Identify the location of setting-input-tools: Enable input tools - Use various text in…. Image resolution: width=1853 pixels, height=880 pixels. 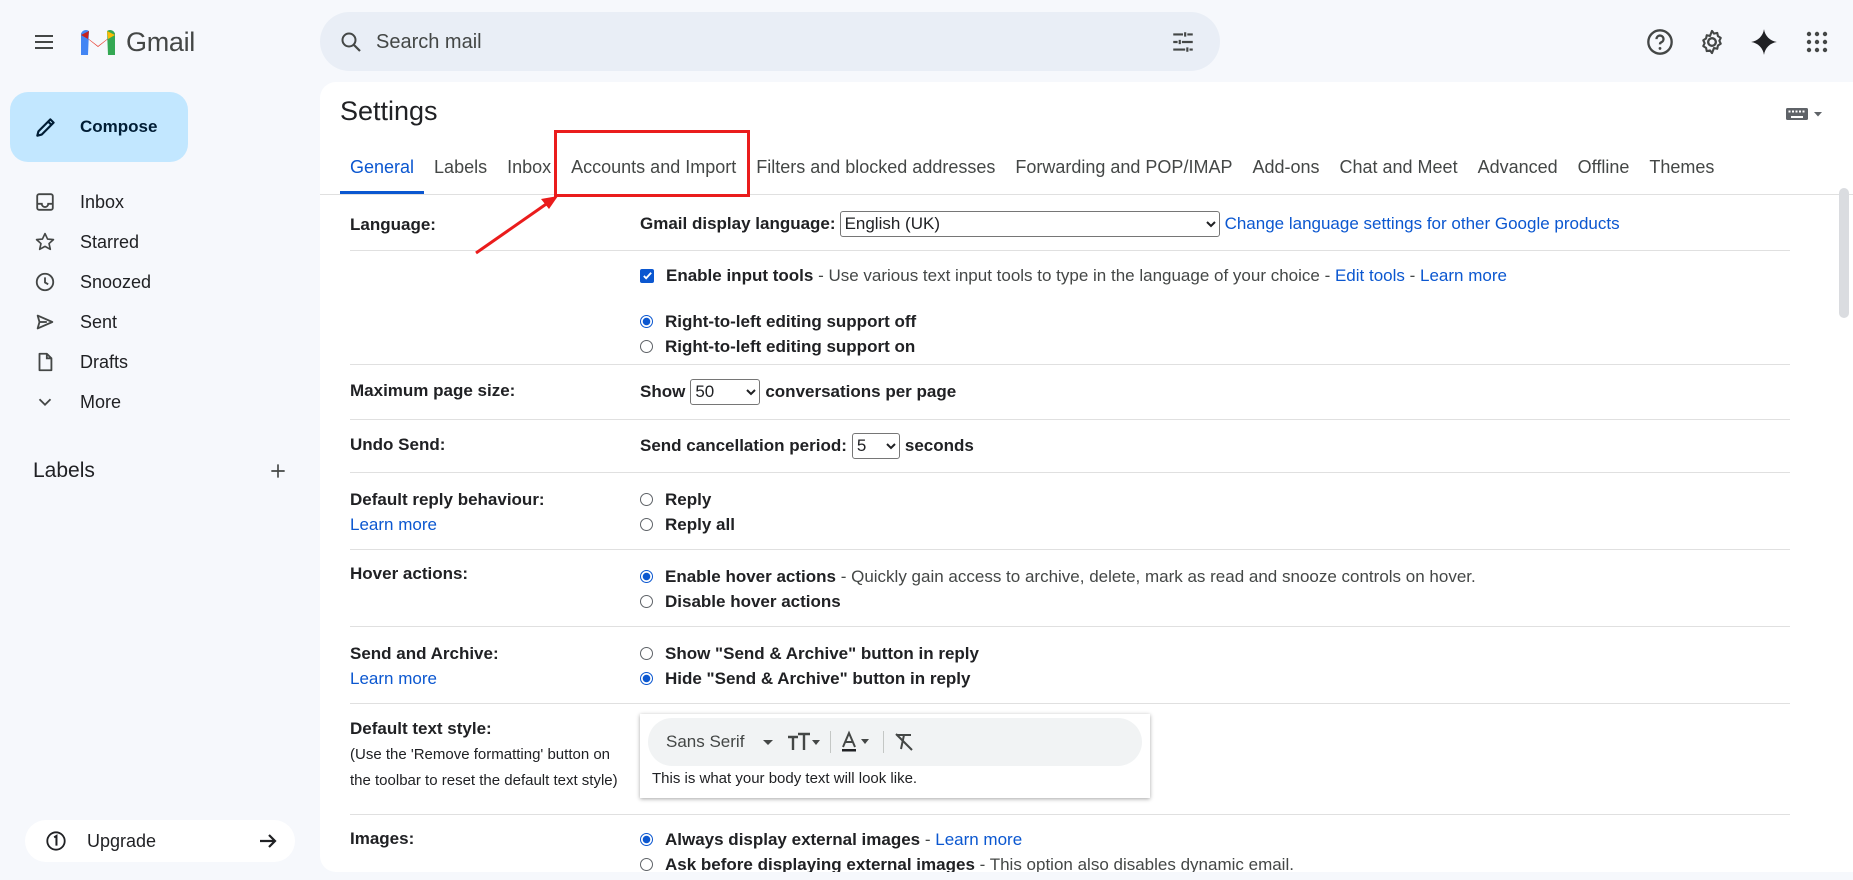
(1070, 276).